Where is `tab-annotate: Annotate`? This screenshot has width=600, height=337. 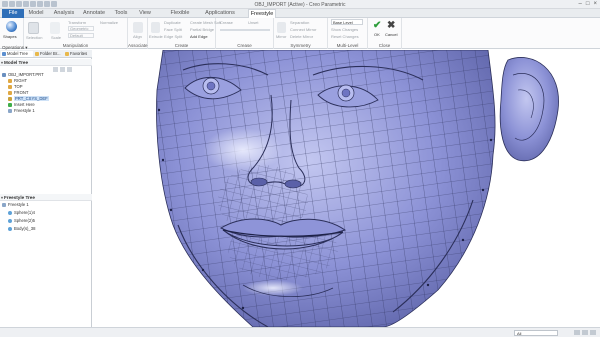 tab-annotate: Annotate is located at coordinates (94, 13).